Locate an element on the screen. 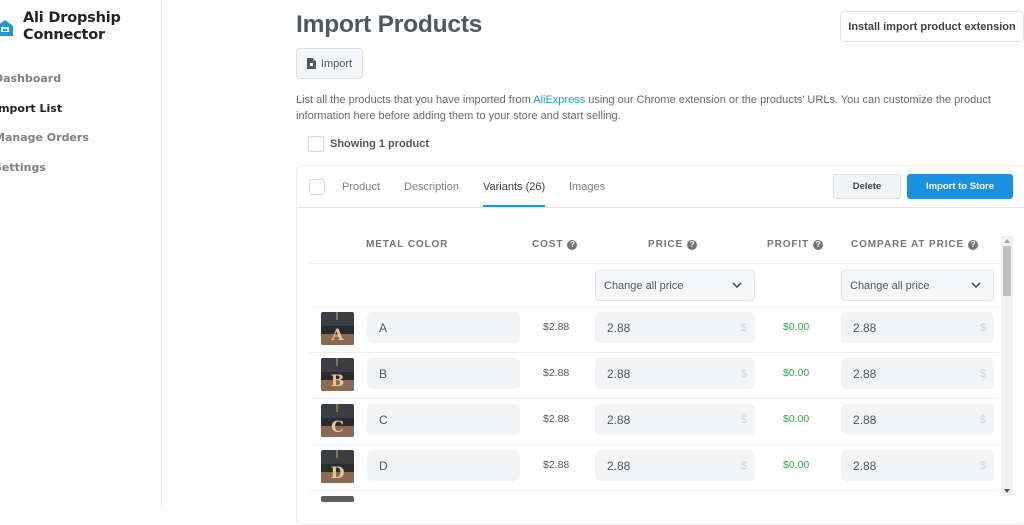 The height and width of the screenshot is (525, 1024). pendant-image-icon: D is located at coordinates (337, 466).